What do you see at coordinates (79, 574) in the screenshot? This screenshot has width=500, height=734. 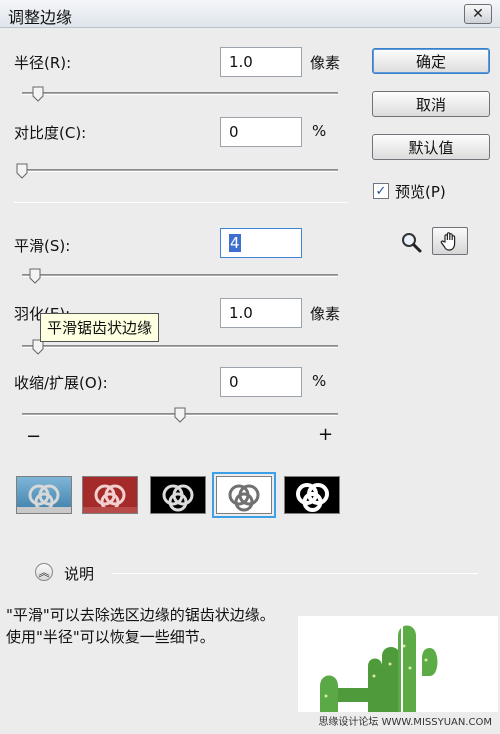 I see `description-toggle-label: 说明` at bounding box center [79, 574].